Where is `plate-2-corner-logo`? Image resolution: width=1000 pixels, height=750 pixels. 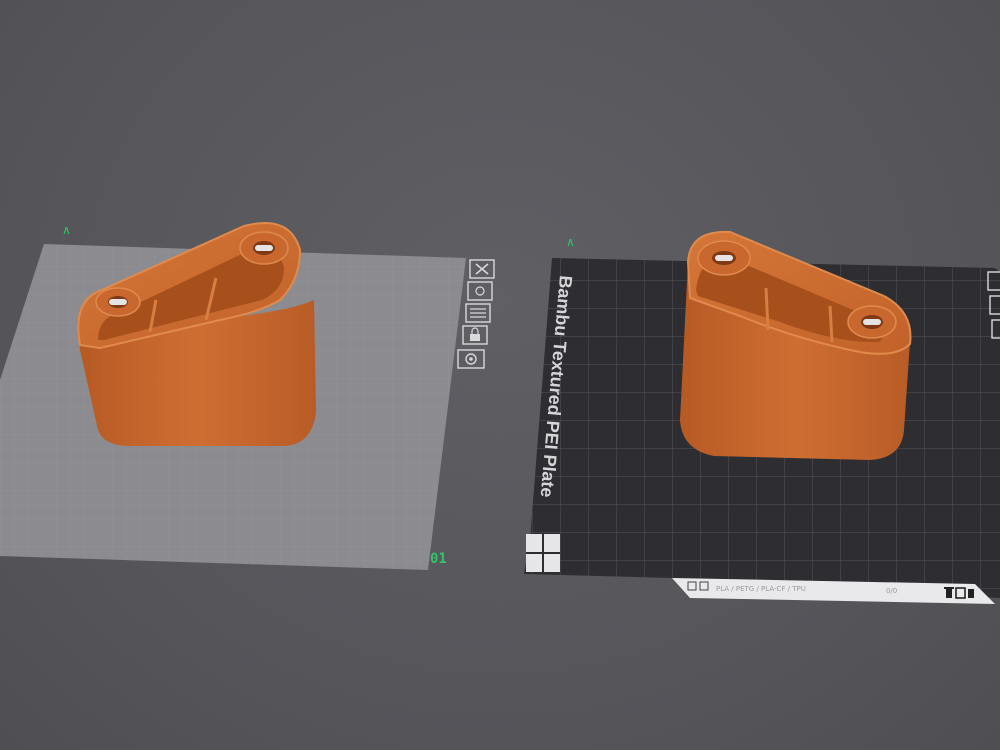 plate-2-corner-logo is located at coordinates (543, 553).